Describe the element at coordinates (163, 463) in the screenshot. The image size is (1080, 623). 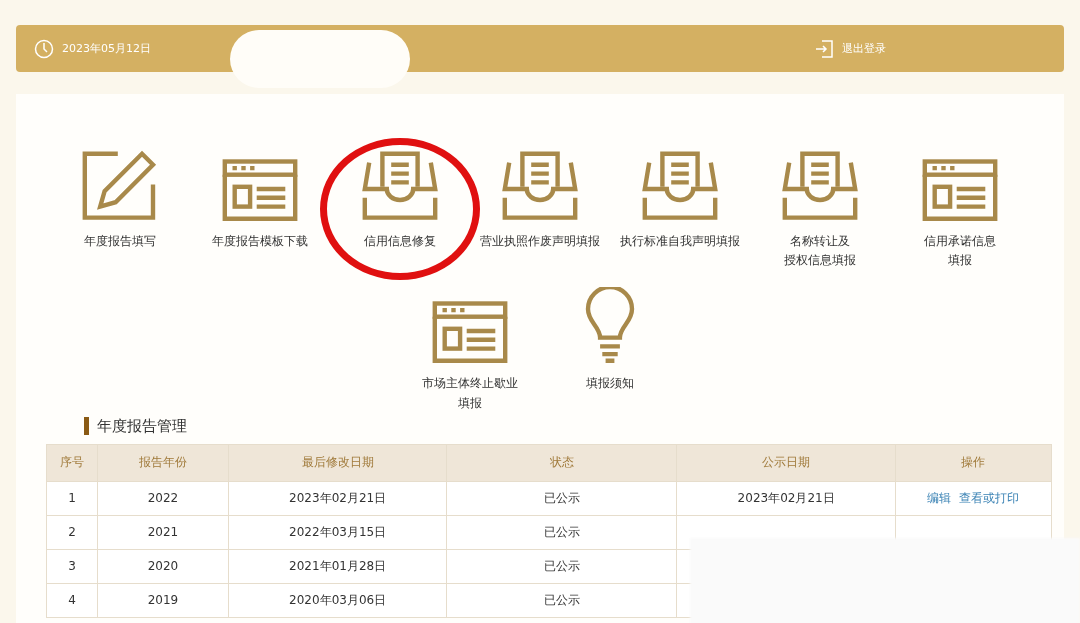
I see `column-header: 报告年份` at that location.